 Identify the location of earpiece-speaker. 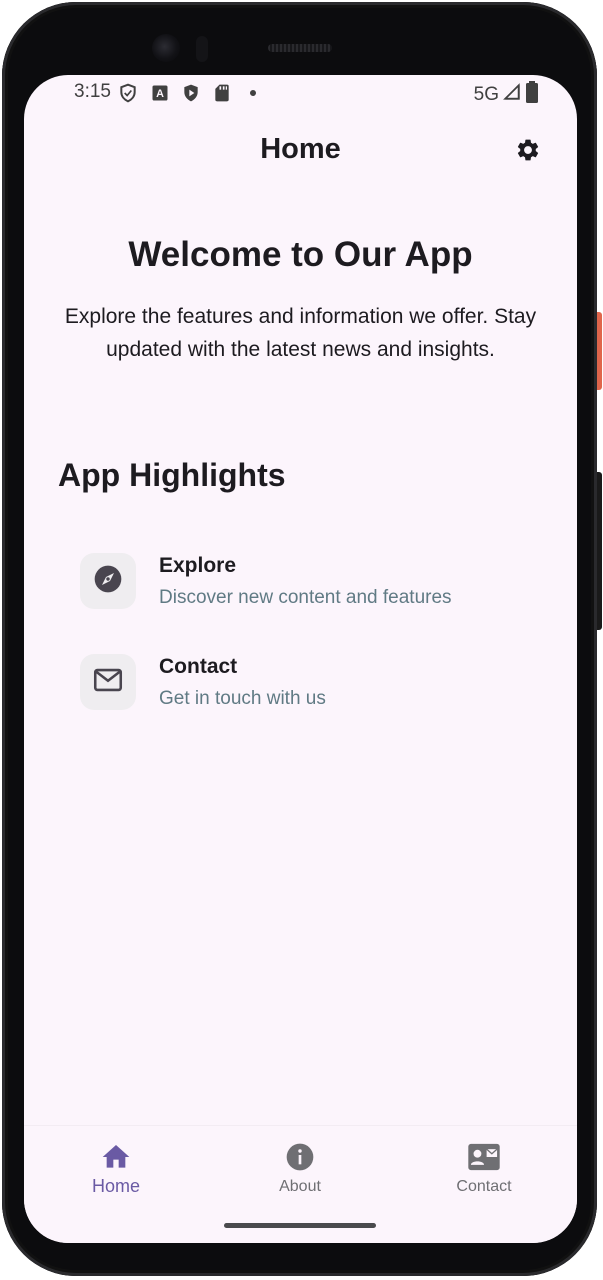
(300, 48).